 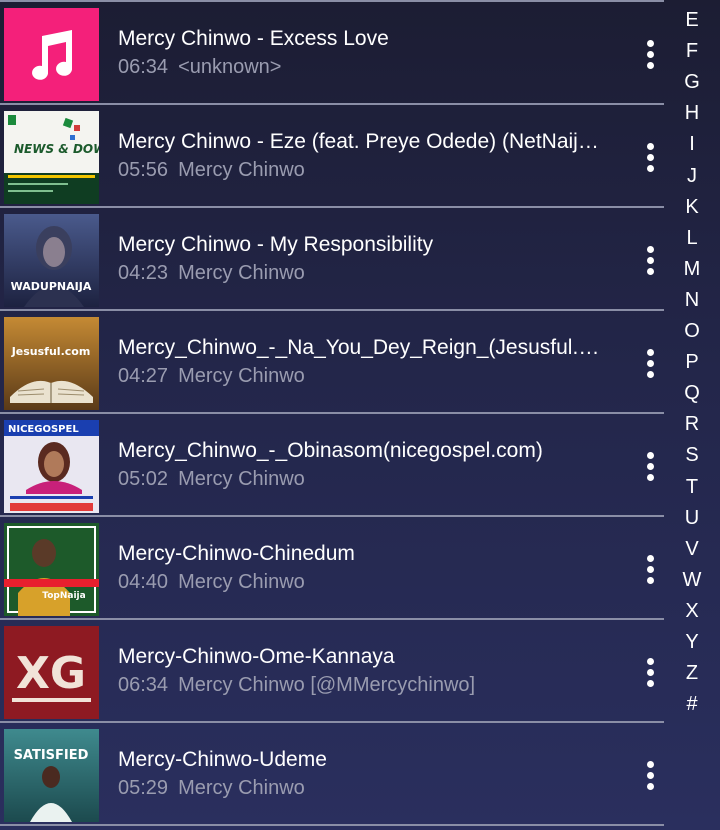 What do you see at coordinates (692, 238) in the screenshot?
I see `alphabet-letter: L` at bounding box center [692, 238].